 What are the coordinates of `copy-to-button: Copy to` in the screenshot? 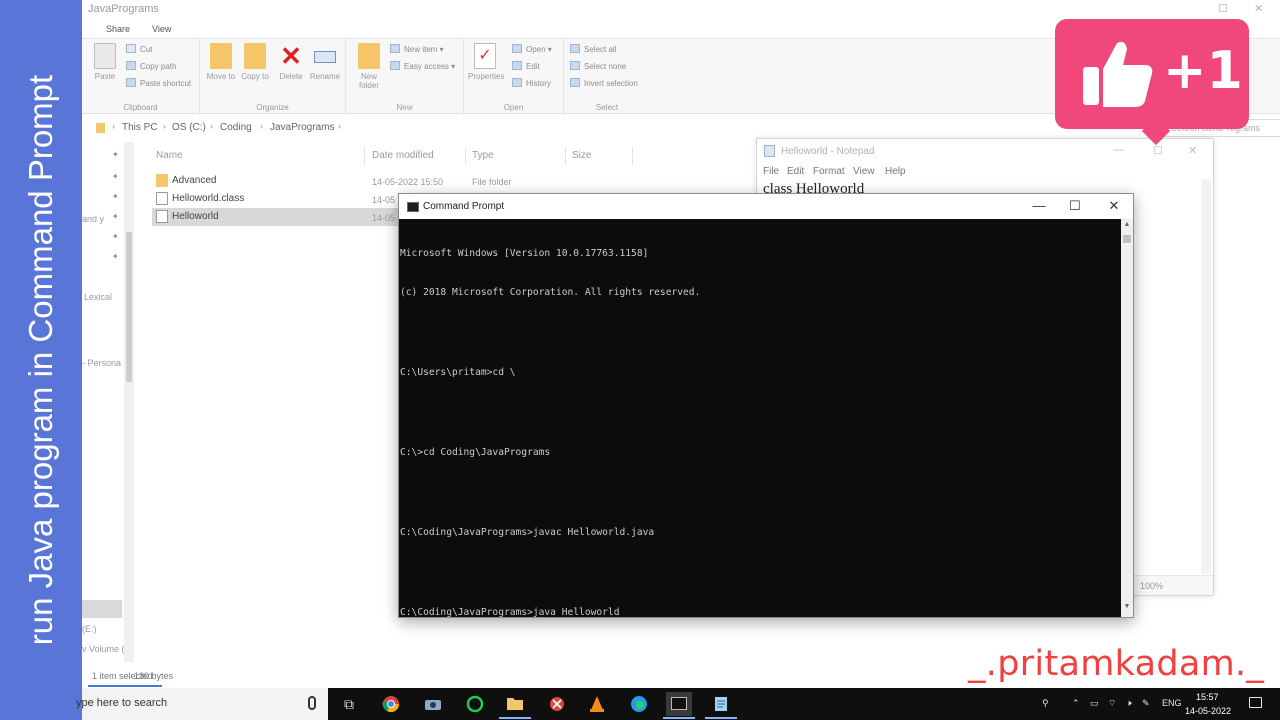 It's located at (255, 62).